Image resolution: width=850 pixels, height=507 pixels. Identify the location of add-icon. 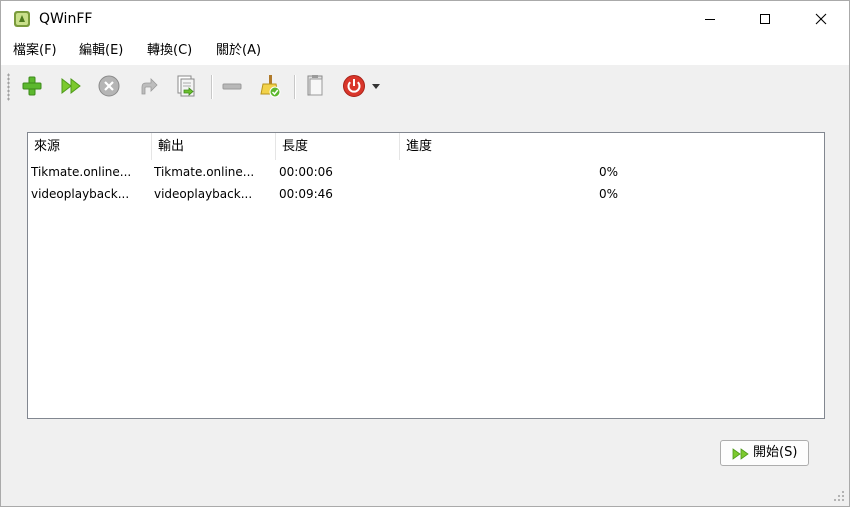
(32, 86).